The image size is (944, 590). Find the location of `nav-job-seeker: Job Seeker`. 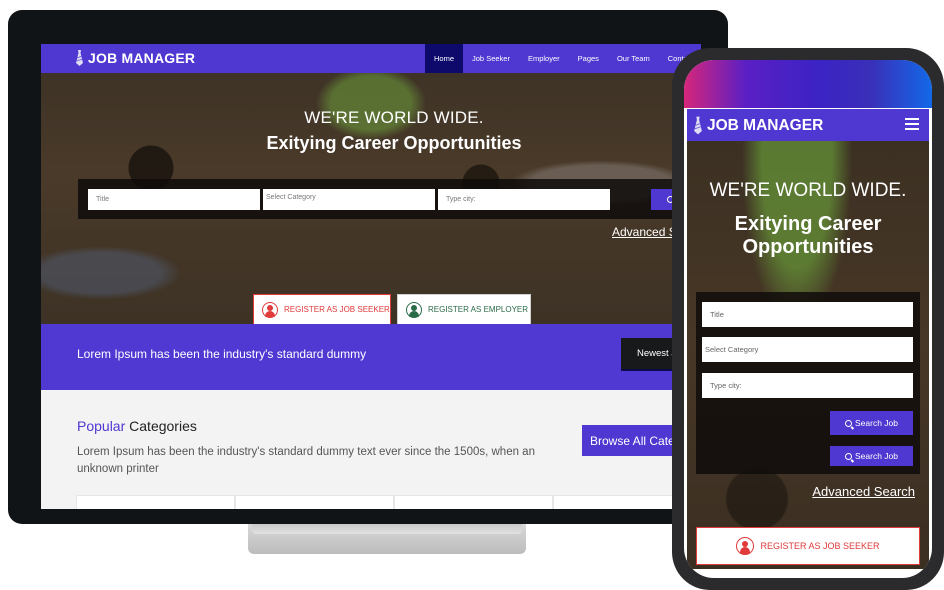

nav-job-seeker: Job Seeker is located at coordinates (491, 58).